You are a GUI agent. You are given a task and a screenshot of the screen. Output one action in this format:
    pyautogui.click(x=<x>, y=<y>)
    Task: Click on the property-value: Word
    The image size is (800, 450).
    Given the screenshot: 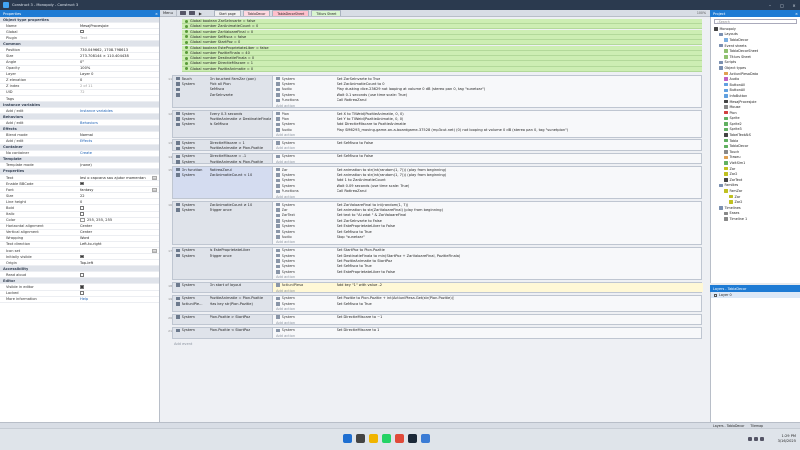 What is the action you would take?
    pyautogui.click(x=119, y=238)
    